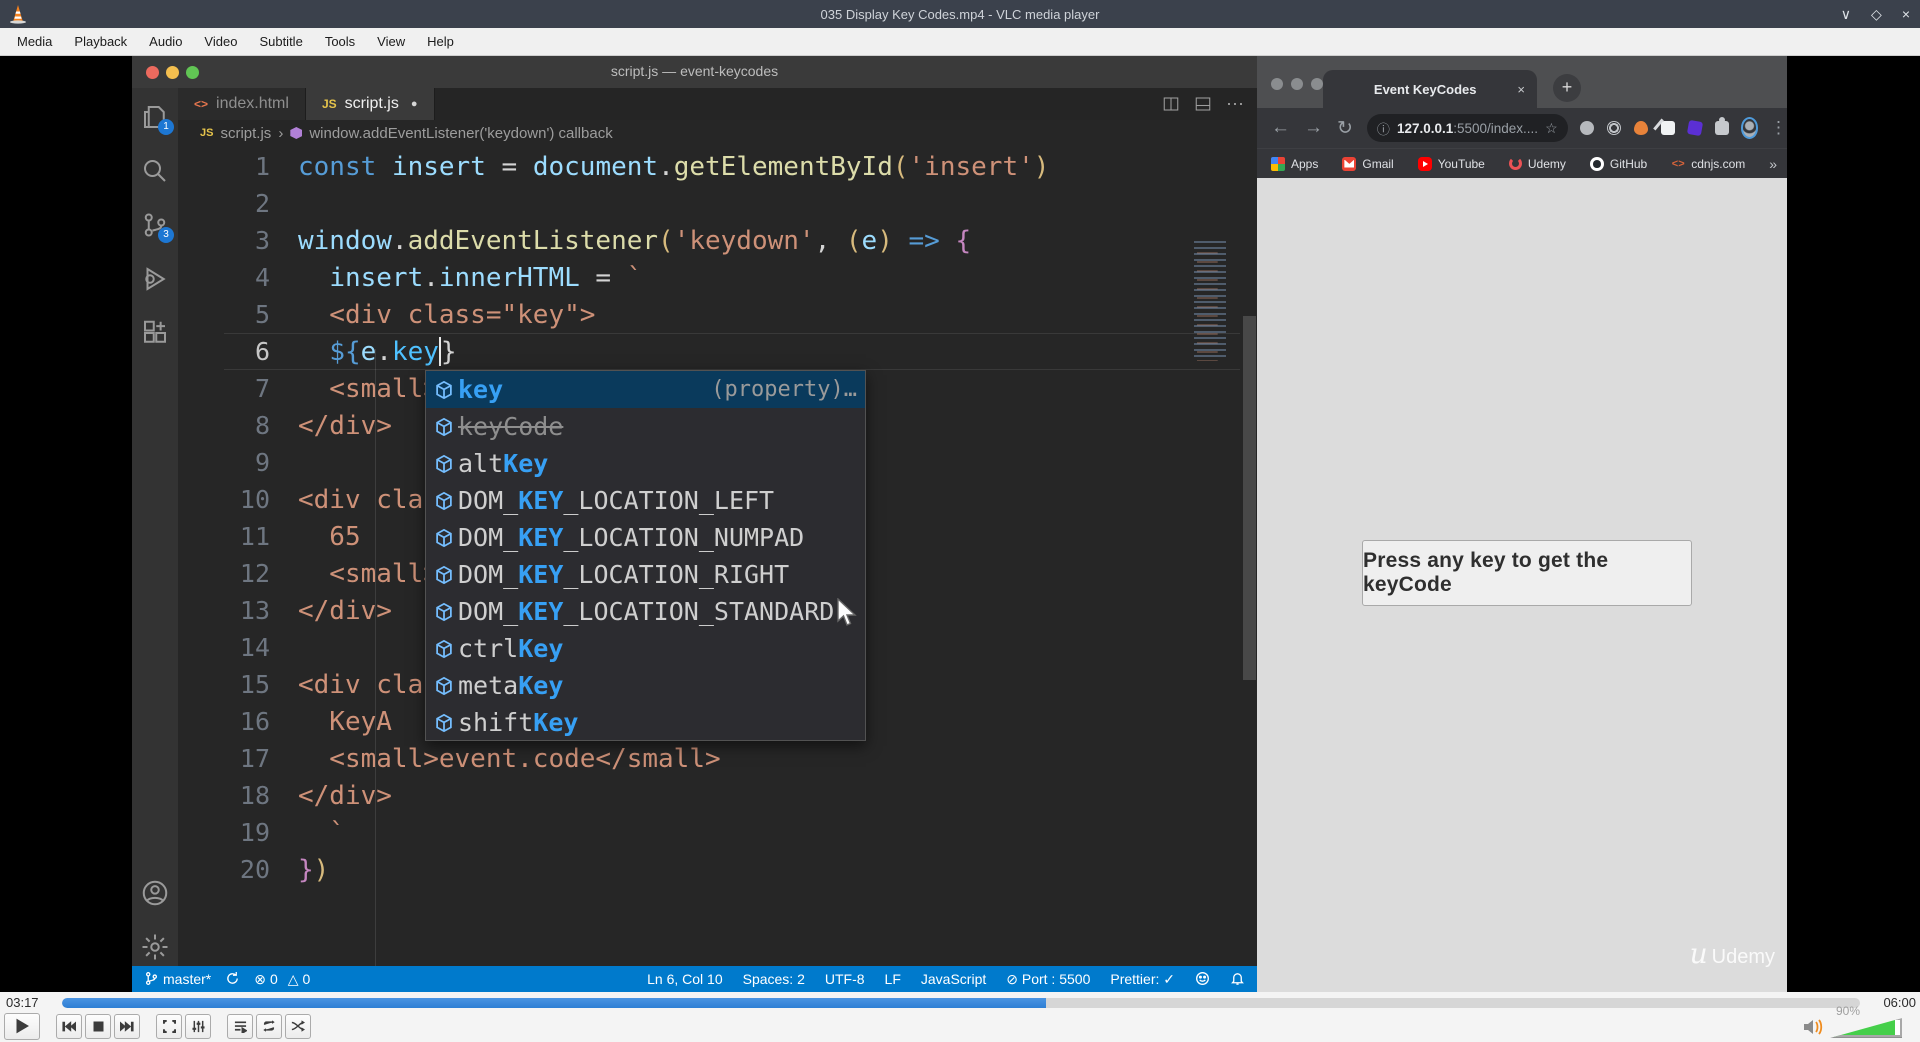 The image size is (1920, 1042). I want to click on menu-video: Video, so click(220, 41).